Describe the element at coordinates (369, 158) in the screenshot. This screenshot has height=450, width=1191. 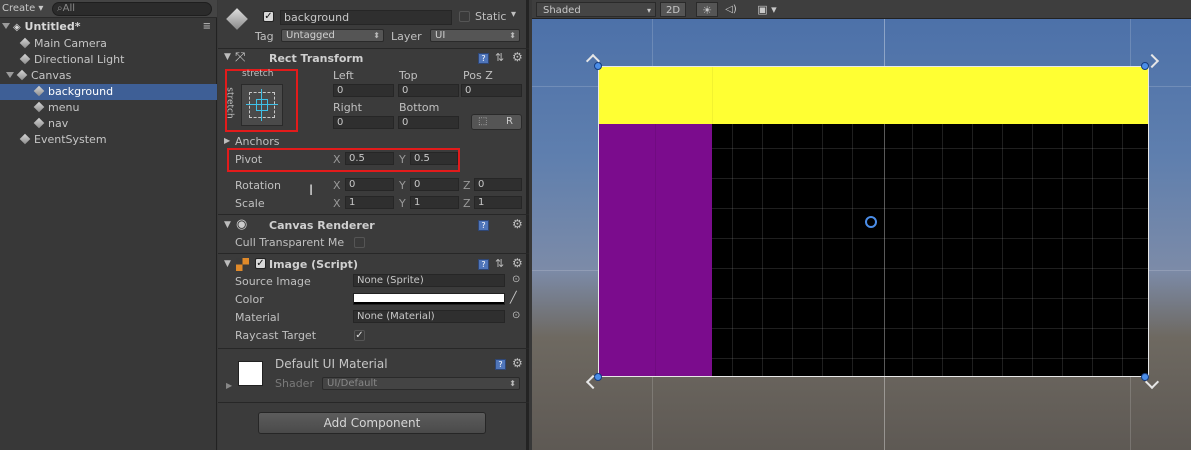
I see `pivot-x-field: 0.5` at that location.